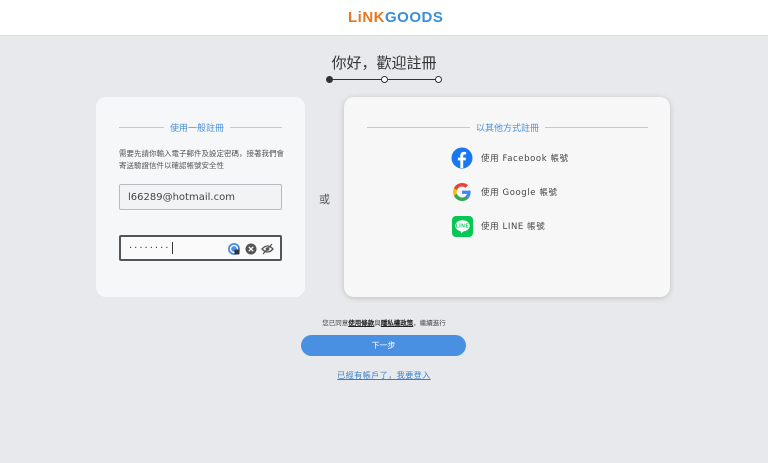  I want to click on top-bar: LiNKGOODS, so click(384, 18).